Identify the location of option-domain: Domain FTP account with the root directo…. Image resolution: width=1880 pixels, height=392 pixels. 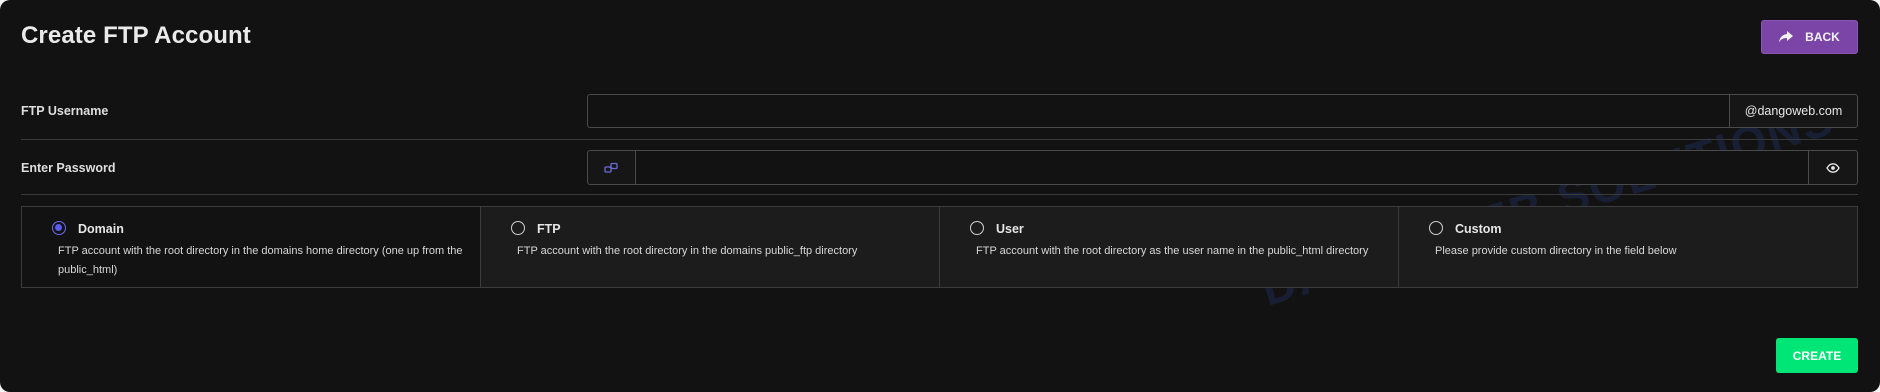
(251, 247).